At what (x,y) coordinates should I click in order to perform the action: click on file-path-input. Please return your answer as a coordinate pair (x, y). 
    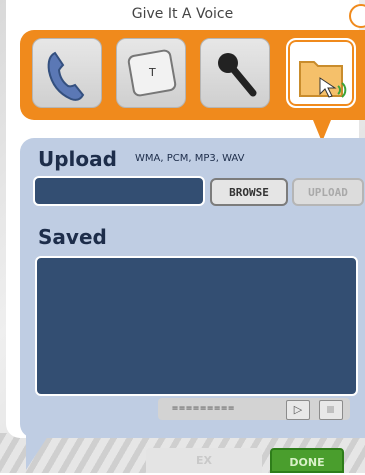
    Looking at the image, I should click on (119, 191).